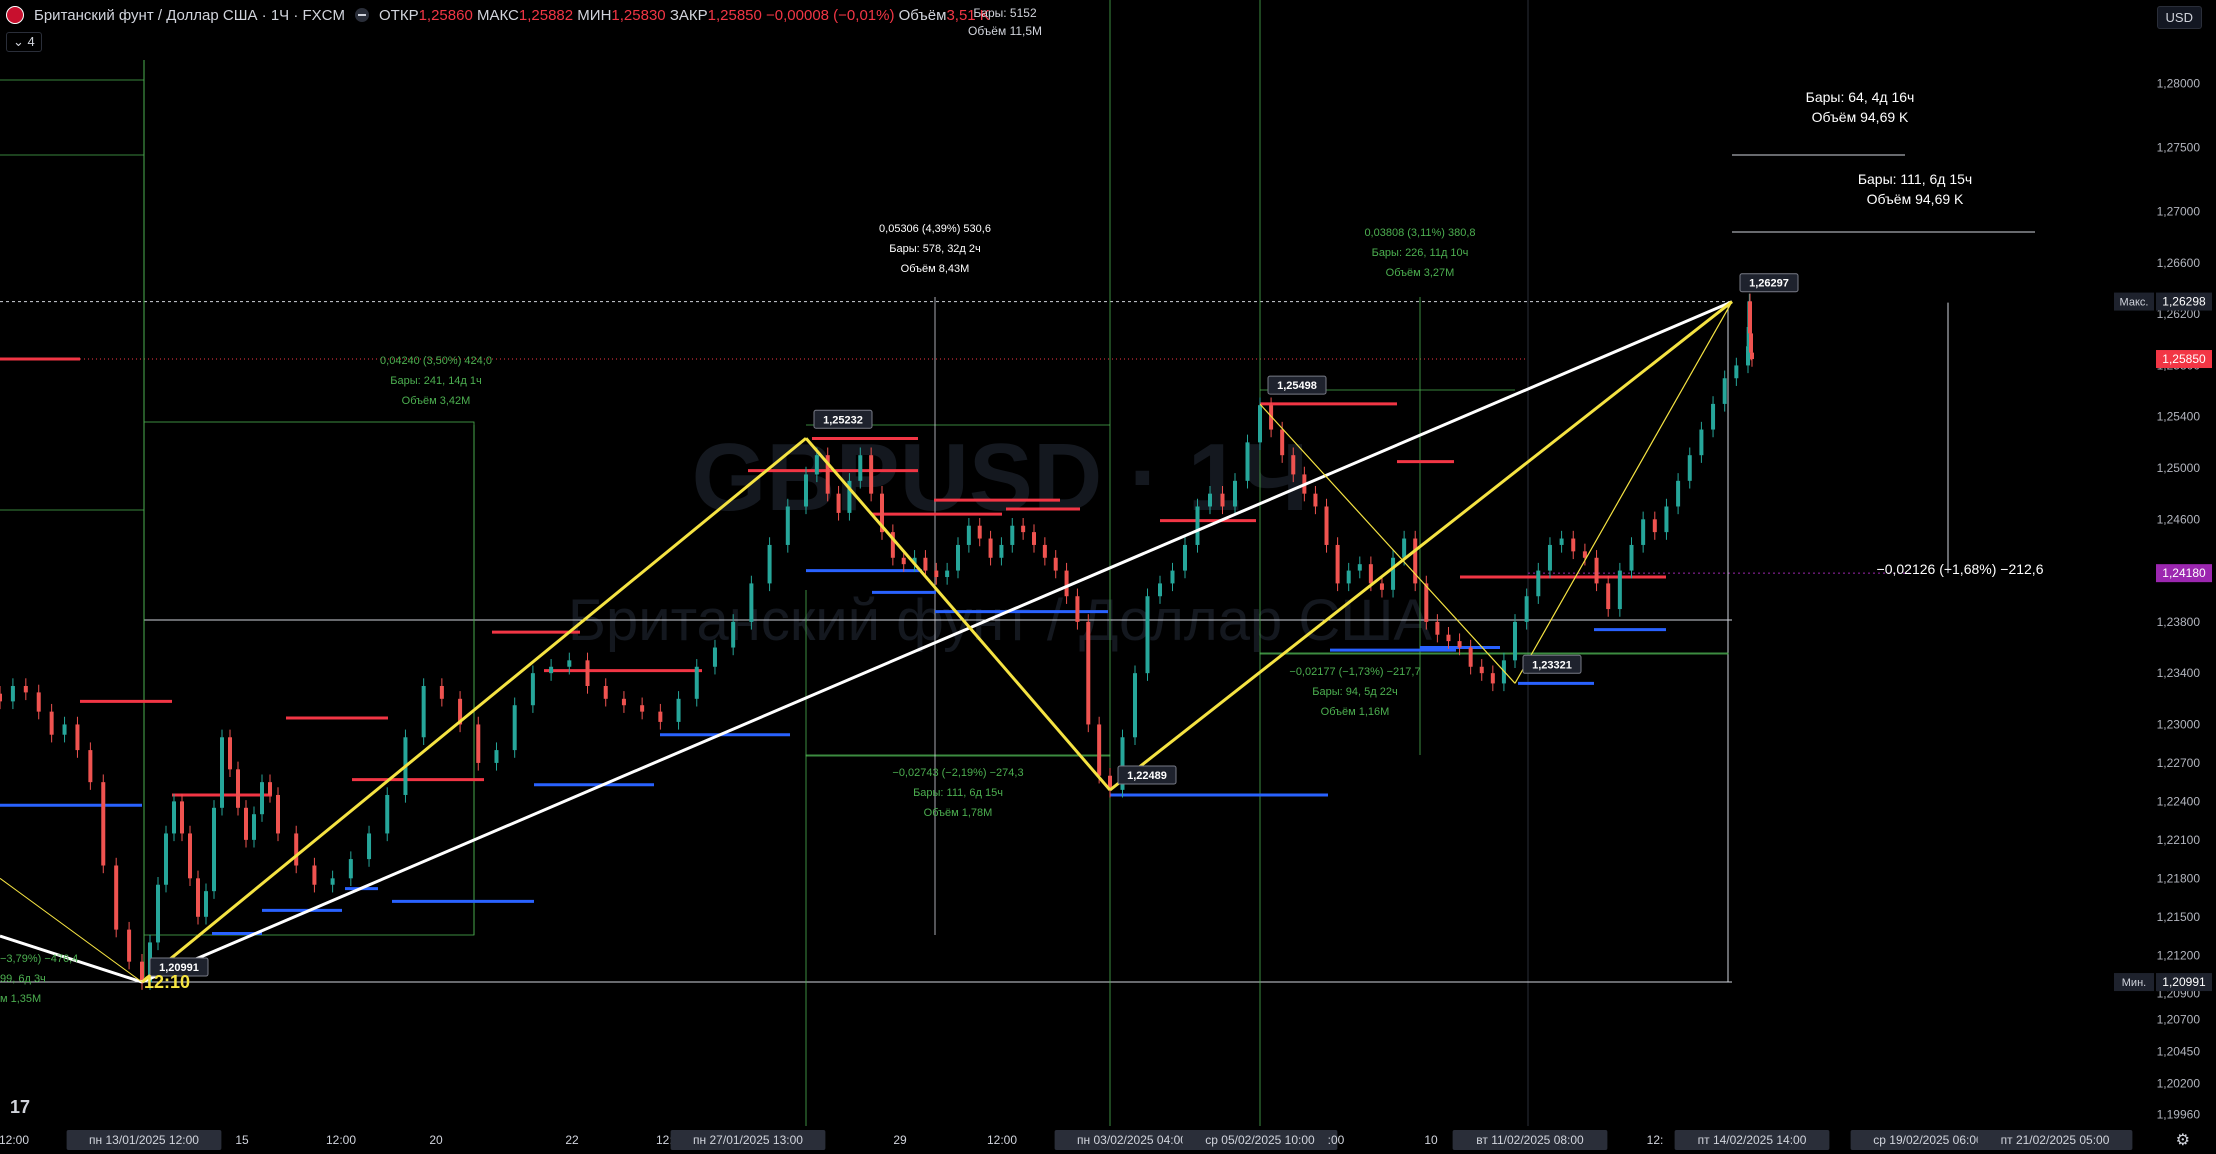 The height and width of the screenshot is (1154, 2216). What do you see at coordinates (2179, 468) in the screenshot?
I see `y-tick-label: 1,25000` at bounding box center [2179, 468].